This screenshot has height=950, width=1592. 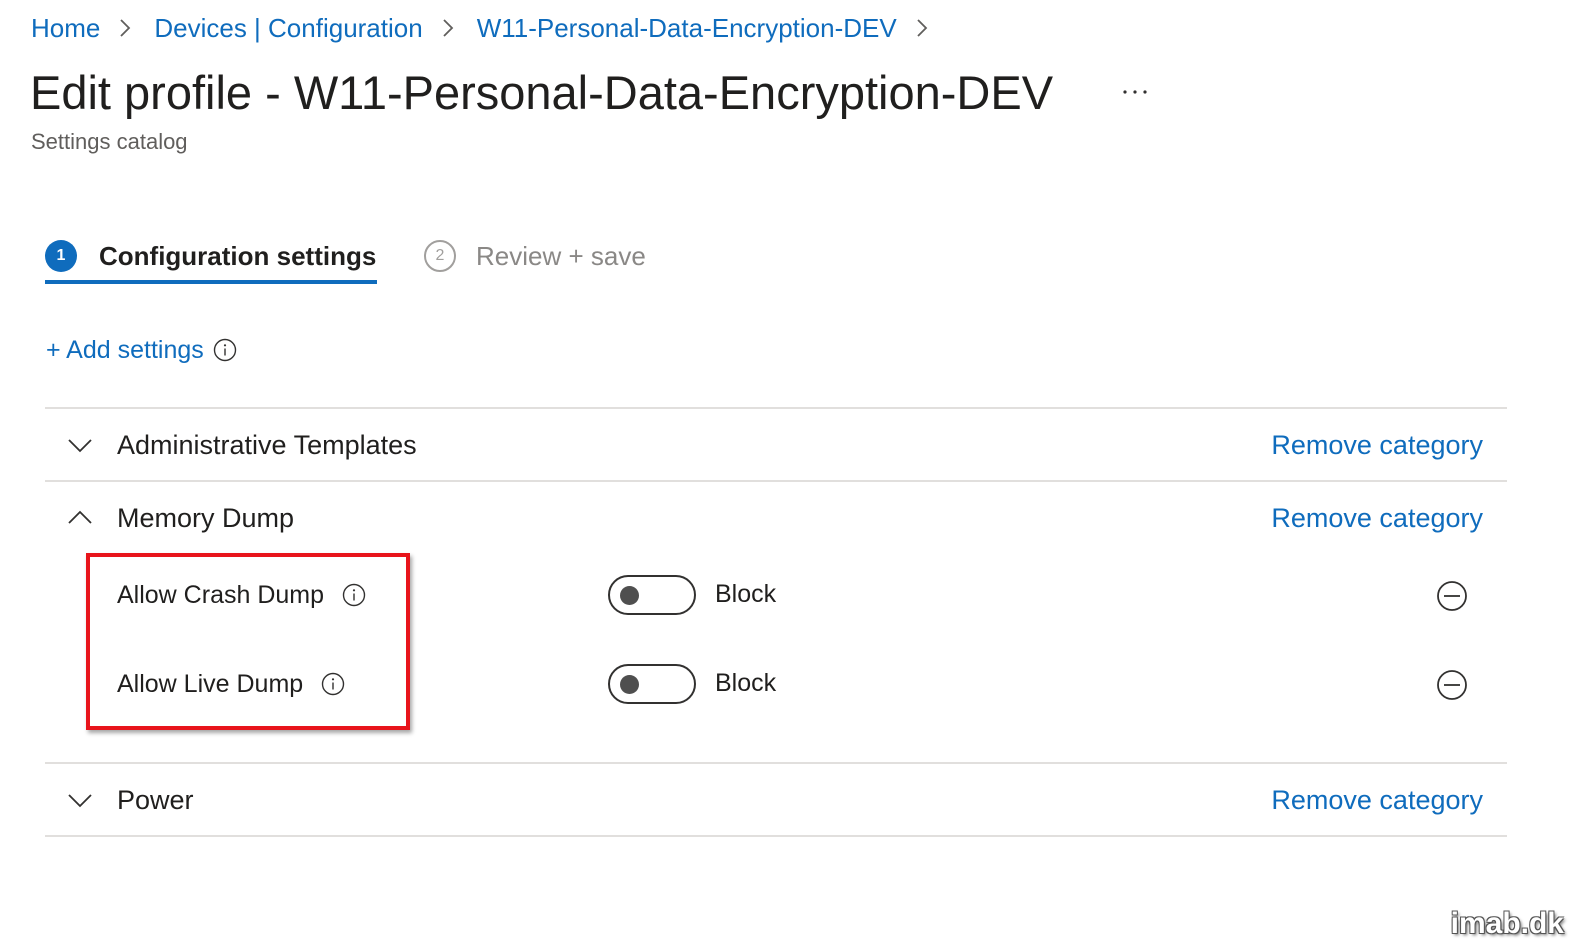 I want to click on category-title: Administrative Templates, so click(x=267, y=445).